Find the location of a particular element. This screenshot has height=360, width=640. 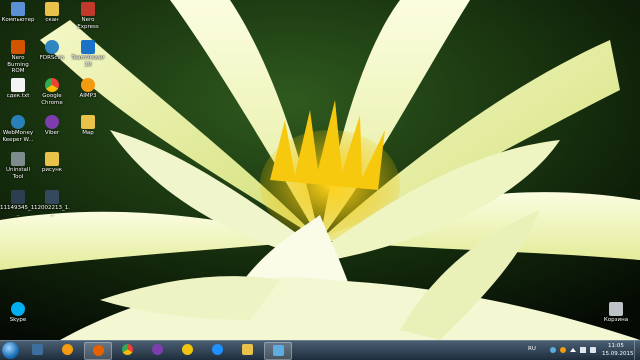

desktop-icon-label: Skype is located at coordinates (18, 320).